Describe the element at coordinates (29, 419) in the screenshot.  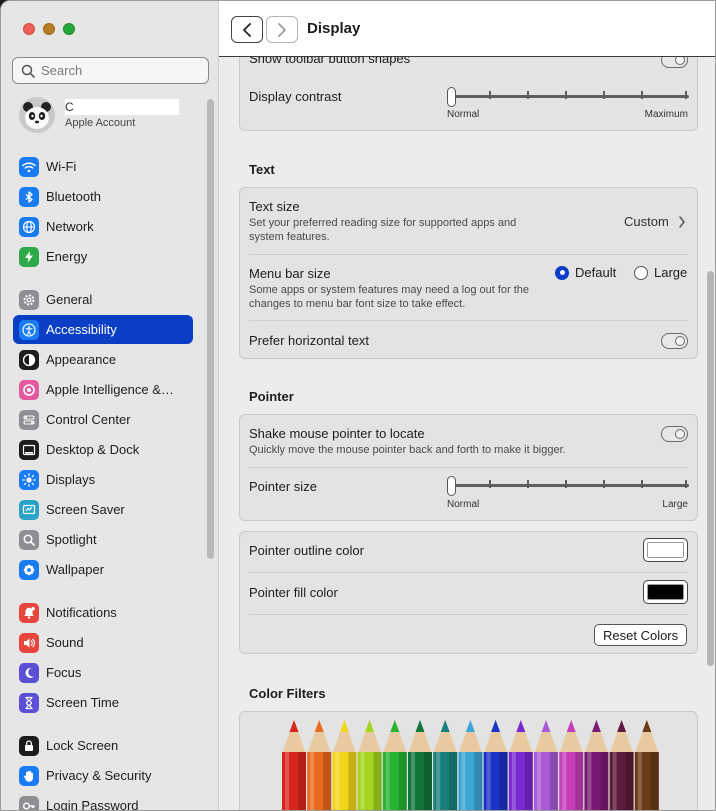
I see `control-center-icon` at that location.